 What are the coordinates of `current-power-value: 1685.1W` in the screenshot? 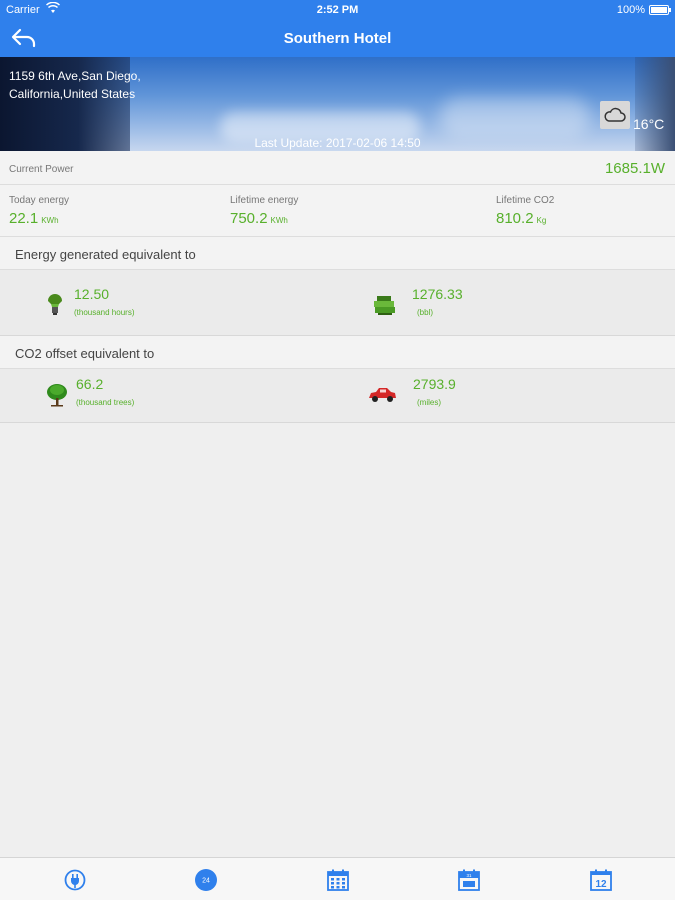 It's located at (634, 168).